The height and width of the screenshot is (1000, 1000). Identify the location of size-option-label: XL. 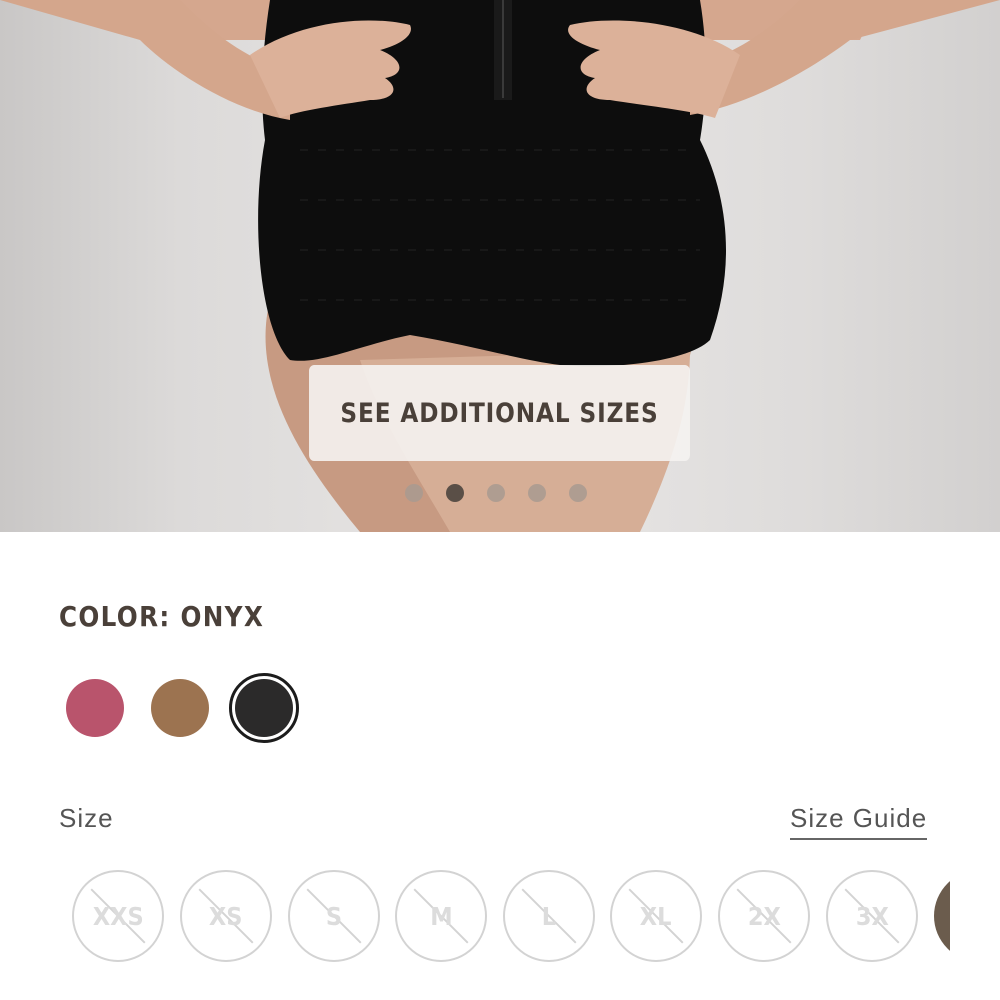
(656, 916).